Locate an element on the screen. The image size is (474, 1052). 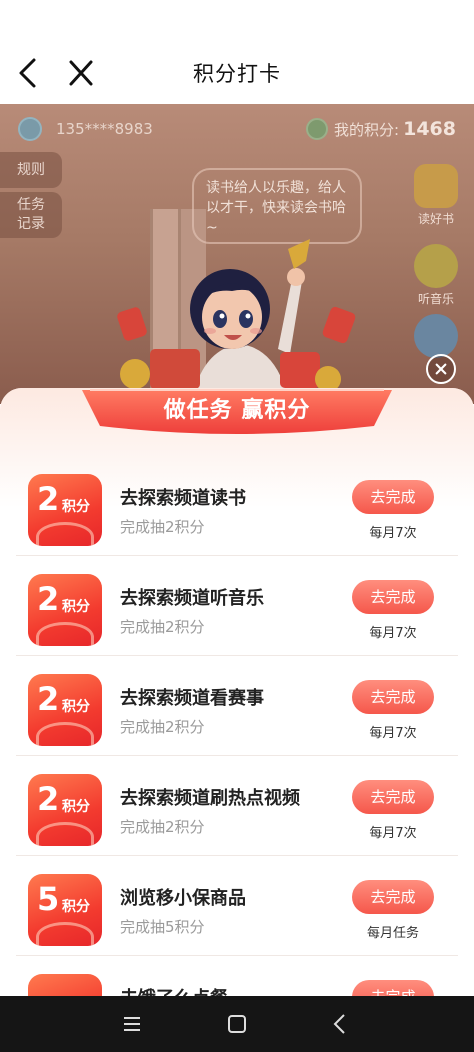
task-frequency: 每月任务 is located at coordinates (392, 933).